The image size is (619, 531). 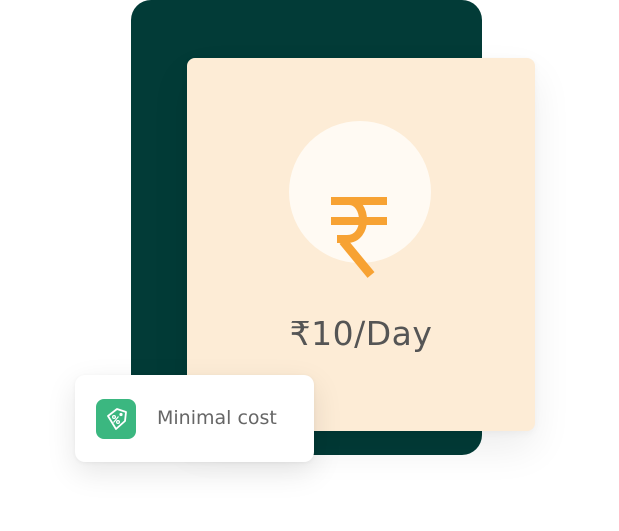 What do you see at coordinates (217, 418) in the screenshot?
I see `badge-label: Minimal cost` at bounding box center [217, 418].